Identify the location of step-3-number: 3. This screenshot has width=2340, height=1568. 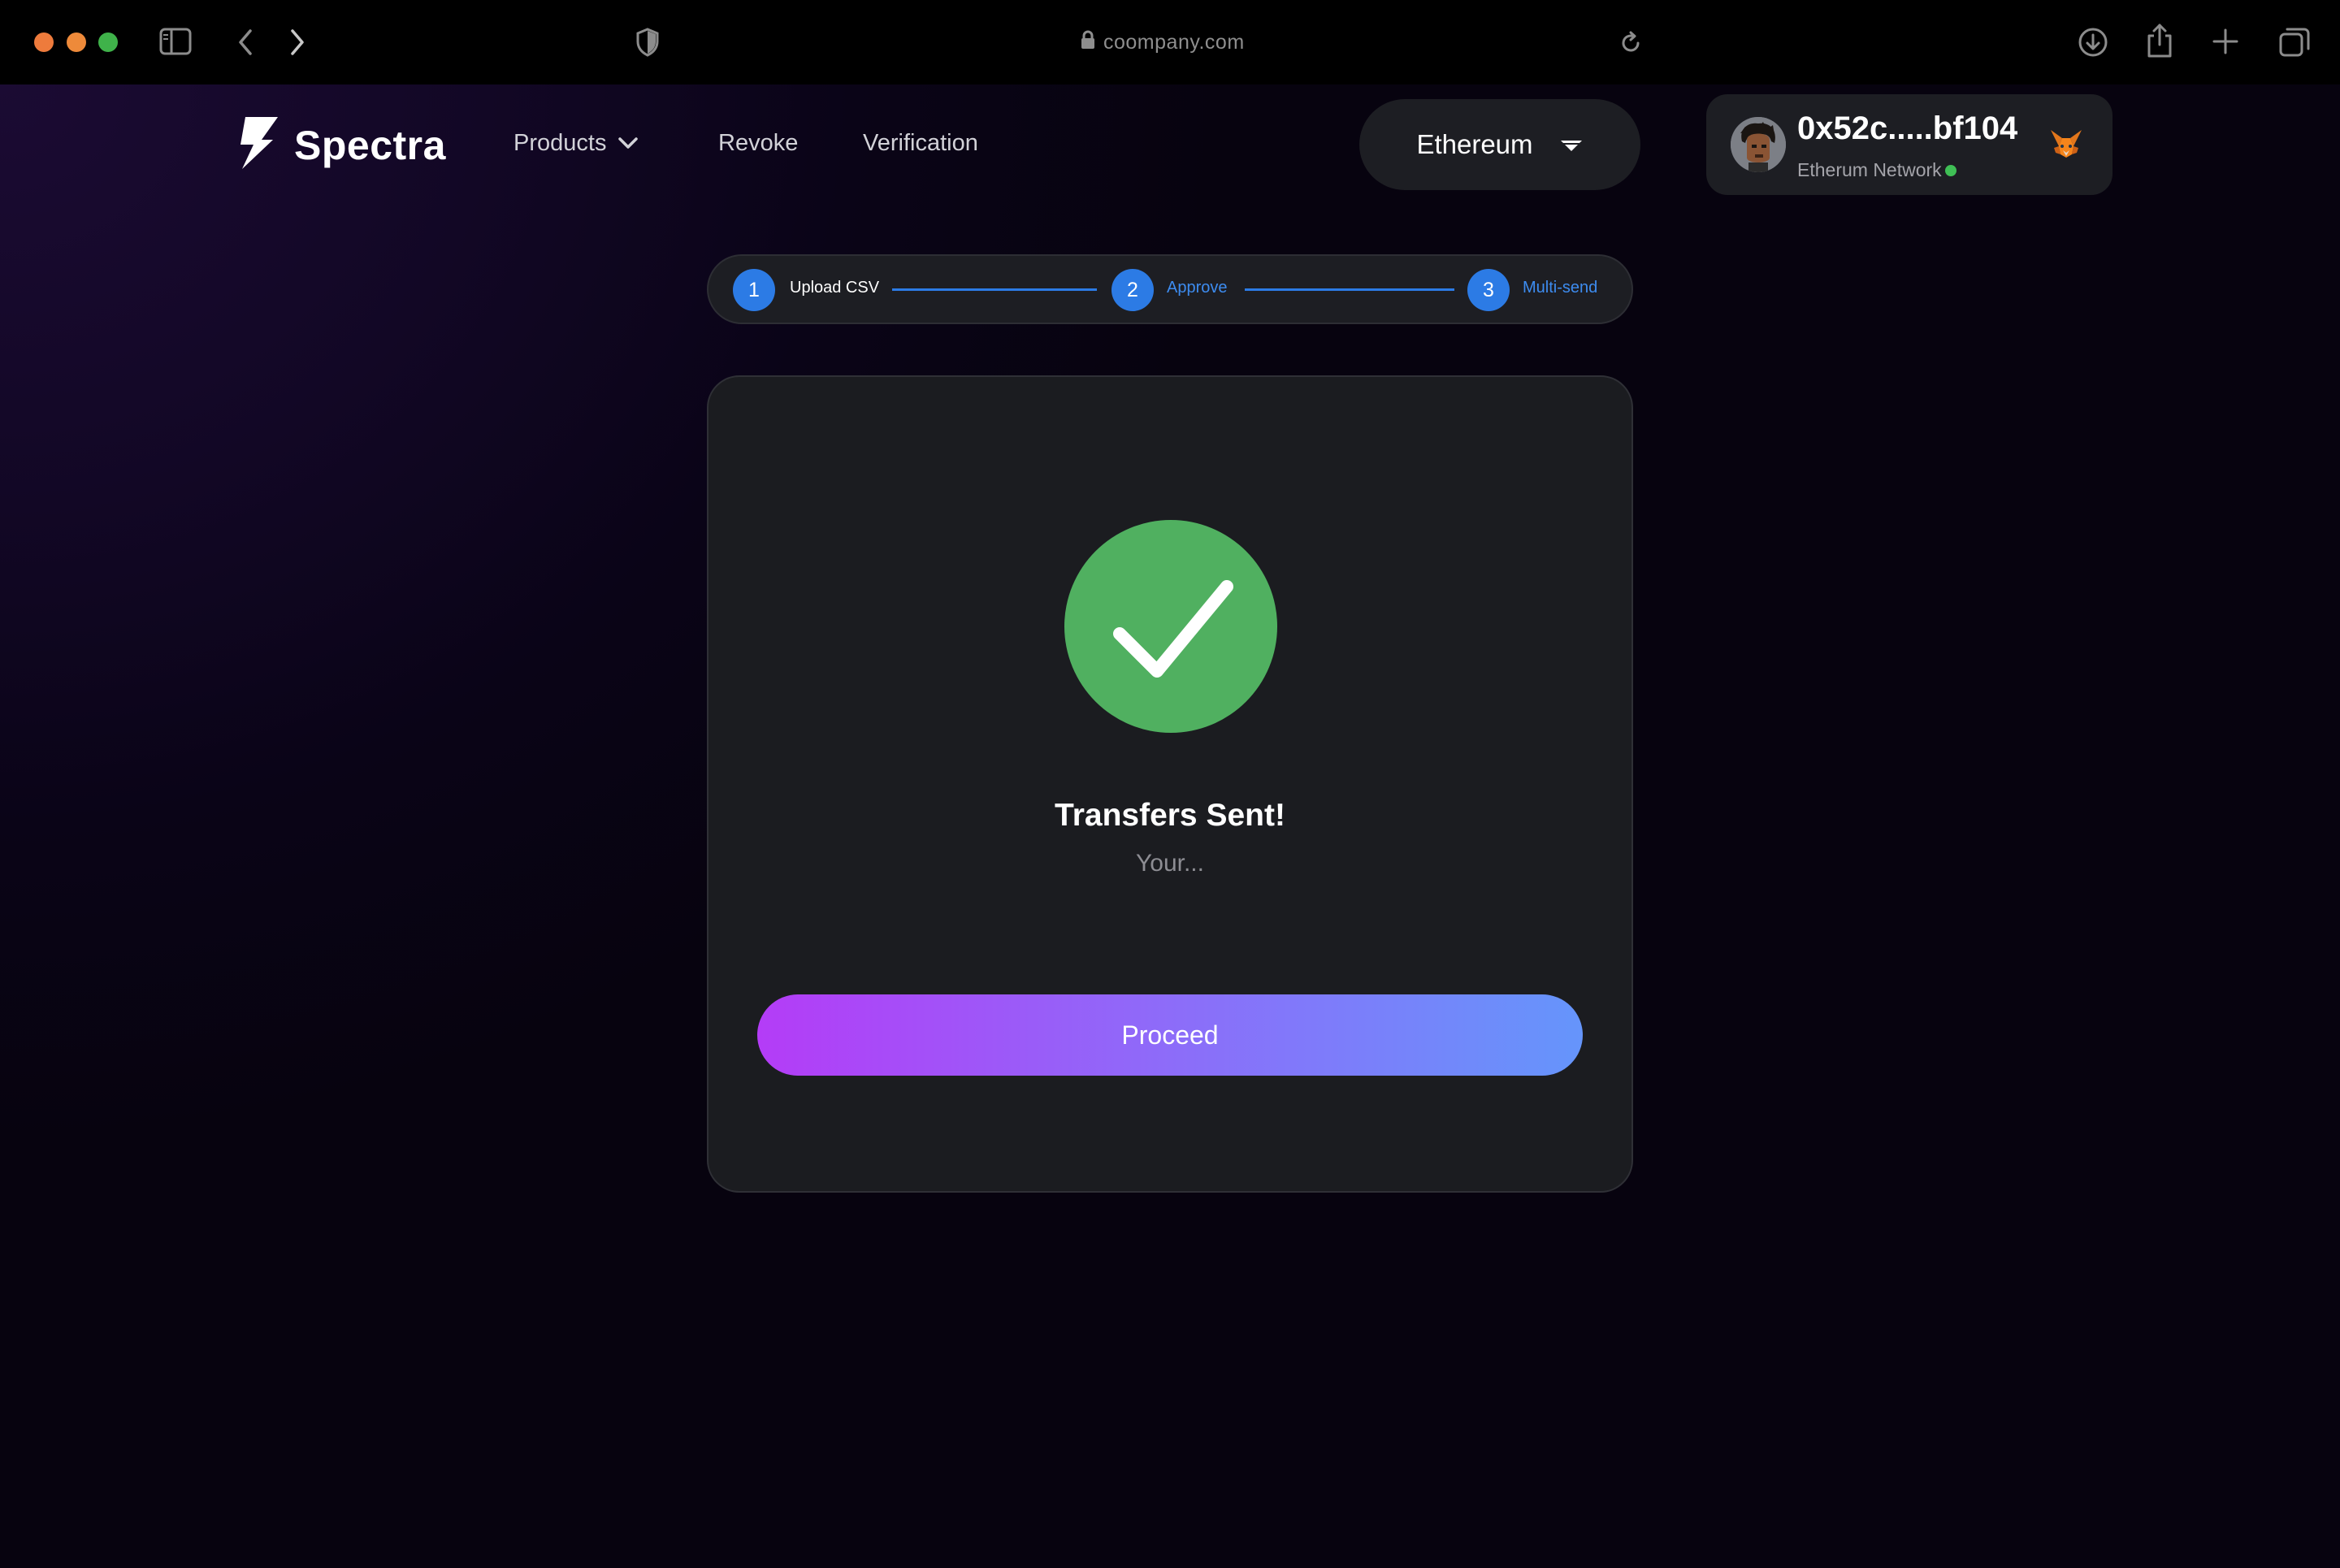
(1488, 290).